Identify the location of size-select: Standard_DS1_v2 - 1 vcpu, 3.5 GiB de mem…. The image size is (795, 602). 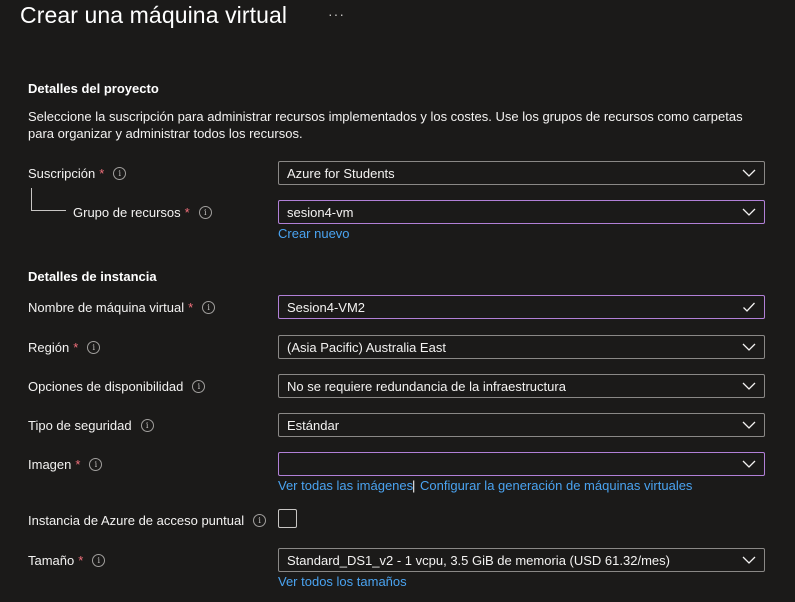
(521, 560).